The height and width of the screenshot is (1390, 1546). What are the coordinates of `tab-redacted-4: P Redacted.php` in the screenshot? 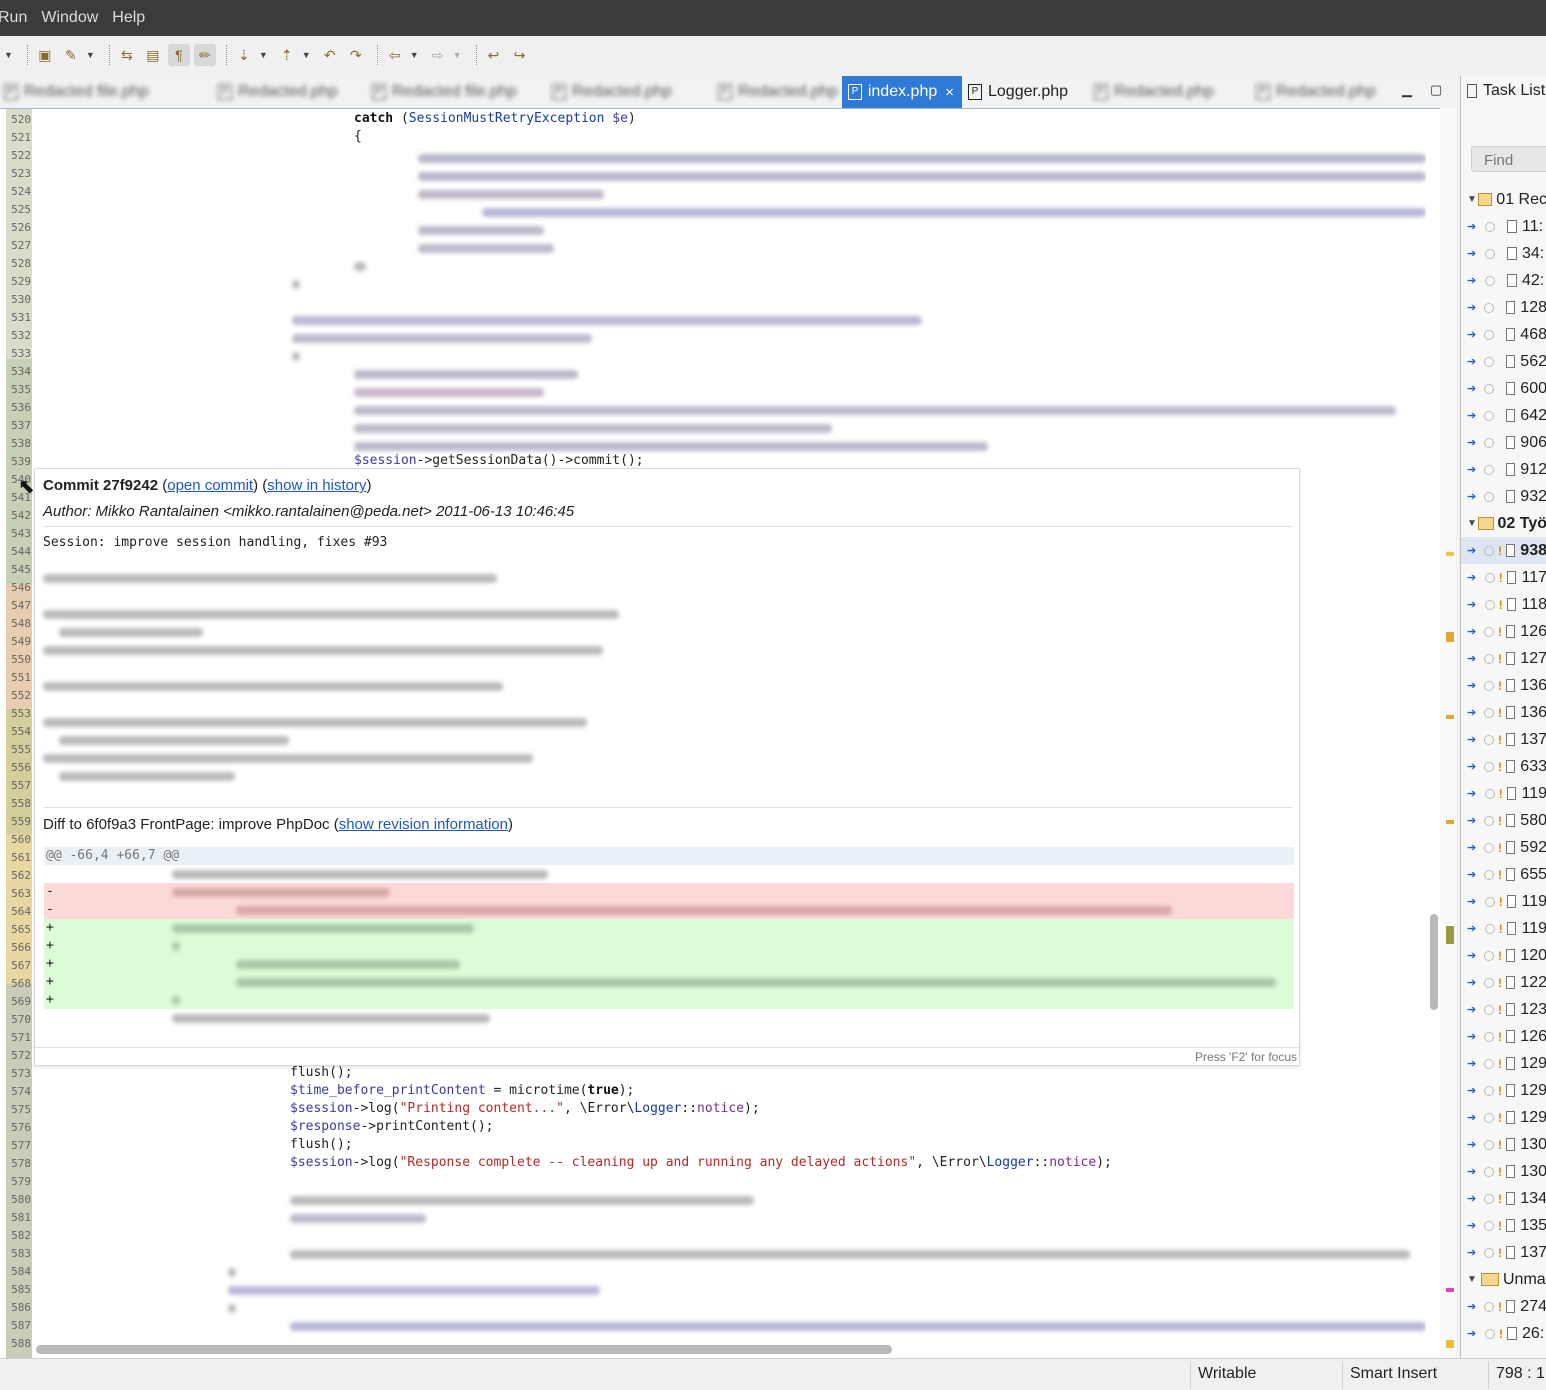 It's located at (612, 92).